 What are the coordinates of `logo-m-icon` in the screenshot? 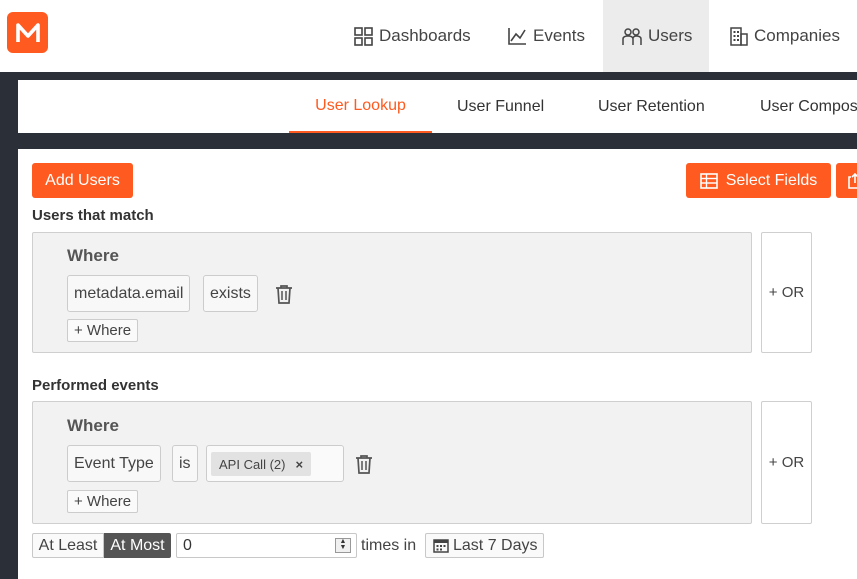 It's located at (27, 32).